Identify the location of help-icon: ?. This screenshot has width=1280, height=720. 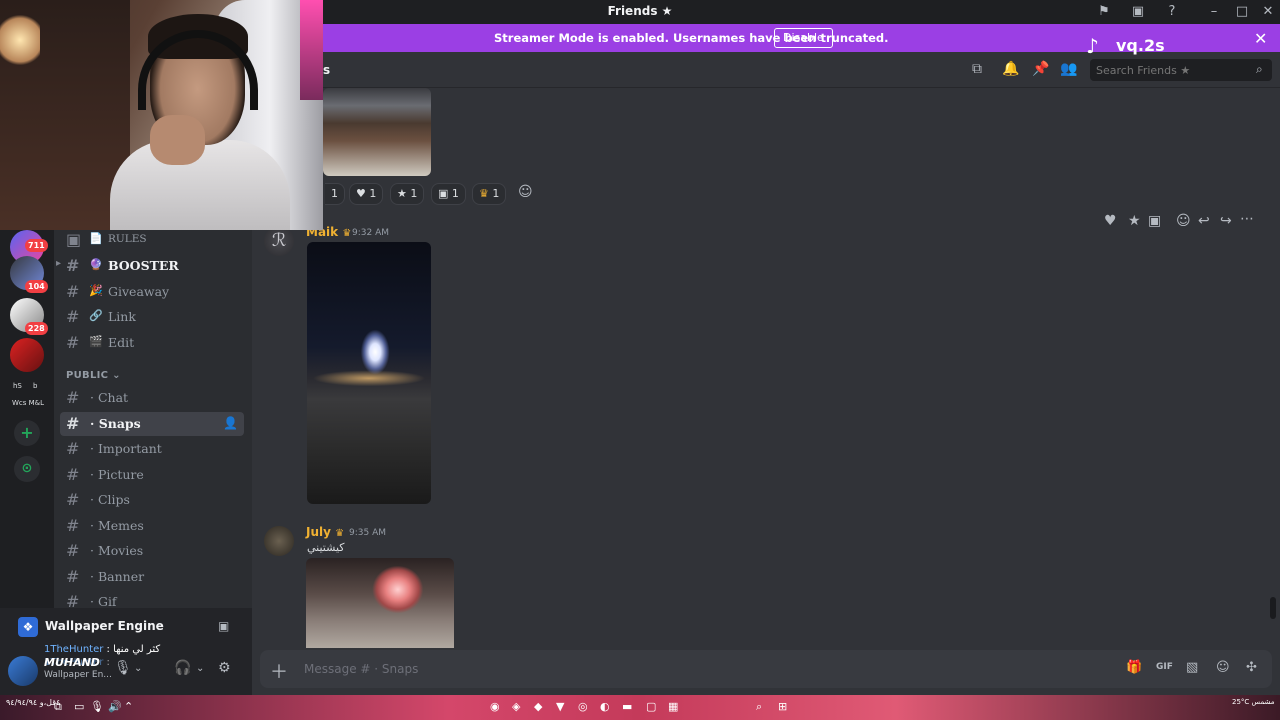
(1172, 12).